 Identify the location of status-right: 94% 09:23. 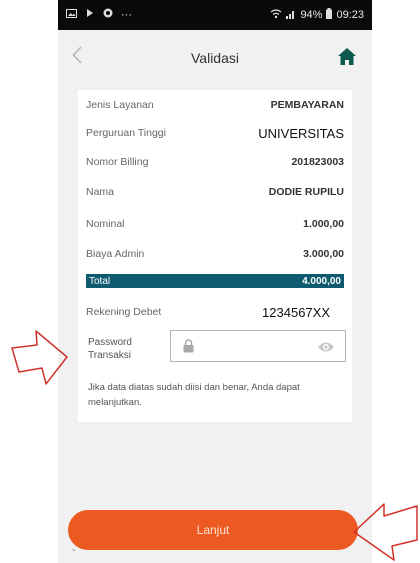
(317, 15).